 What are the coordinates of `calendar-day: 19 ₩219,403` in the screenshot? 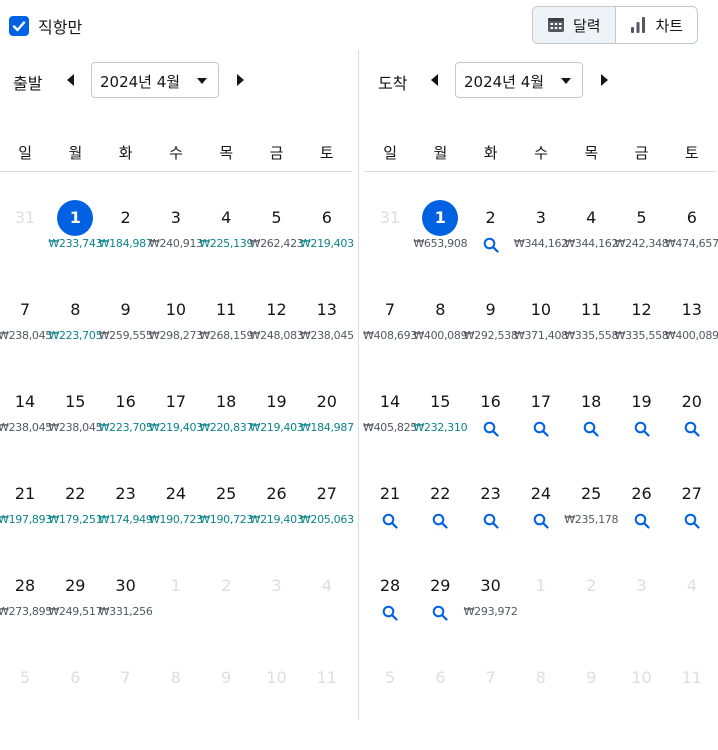 It's located at (277, 429).